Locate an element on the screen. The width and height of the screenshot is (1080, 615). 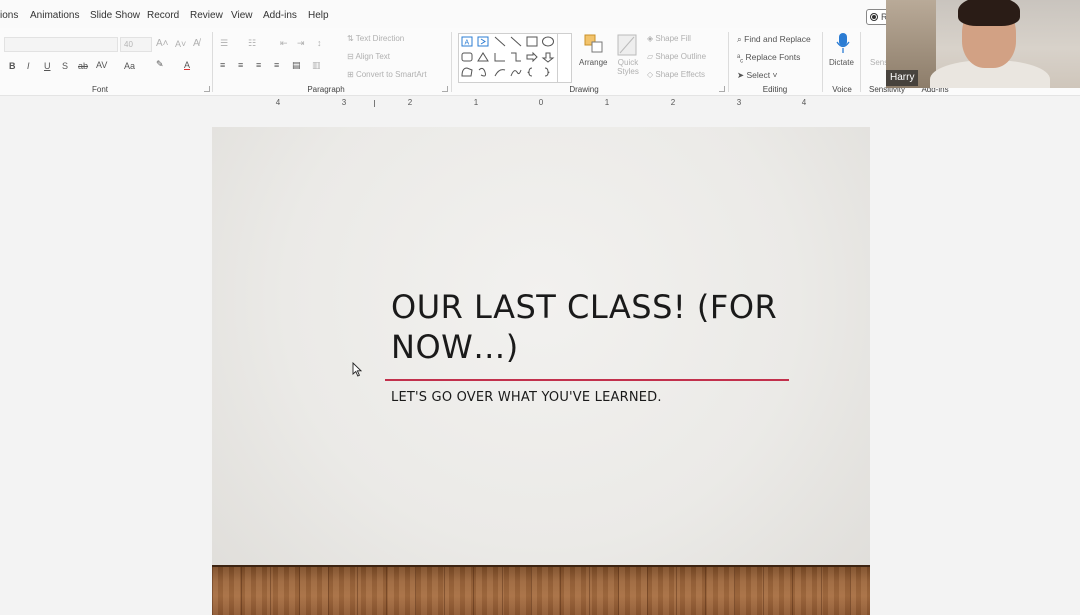
editing-group-label: Editing is located at coordinates (775, 89).